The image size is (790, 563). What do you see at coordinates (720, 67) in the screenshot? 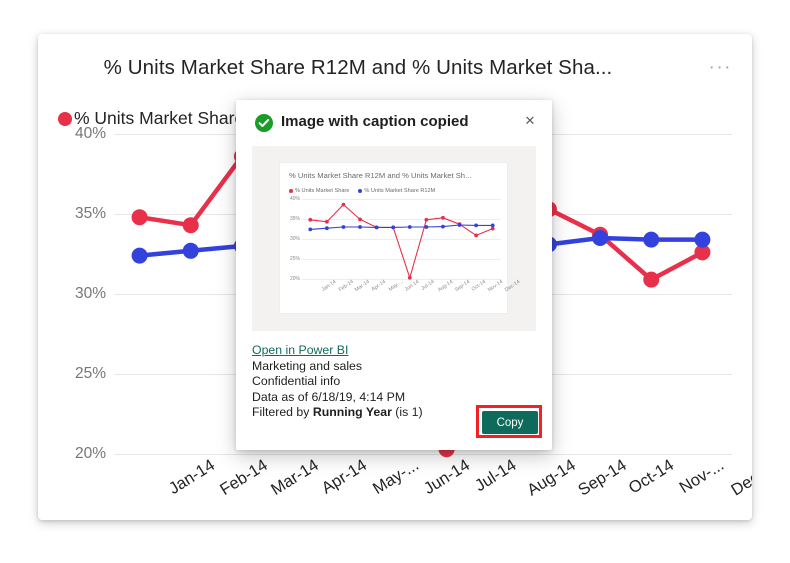
I see `more-options-icon: ···` at bounding box center [720, 67].